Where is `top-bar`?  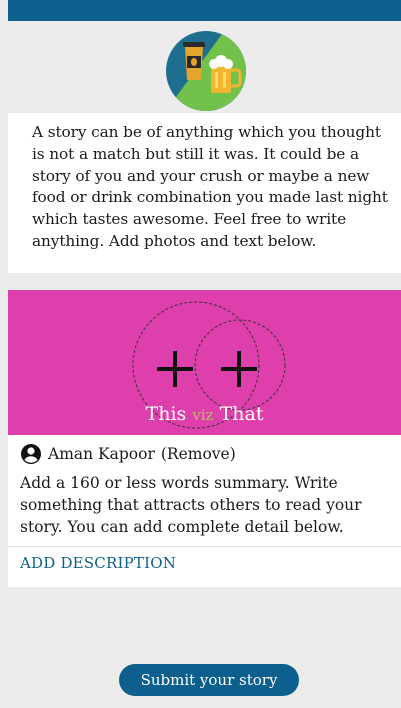
top-bar is located at coordinates (204, 10).